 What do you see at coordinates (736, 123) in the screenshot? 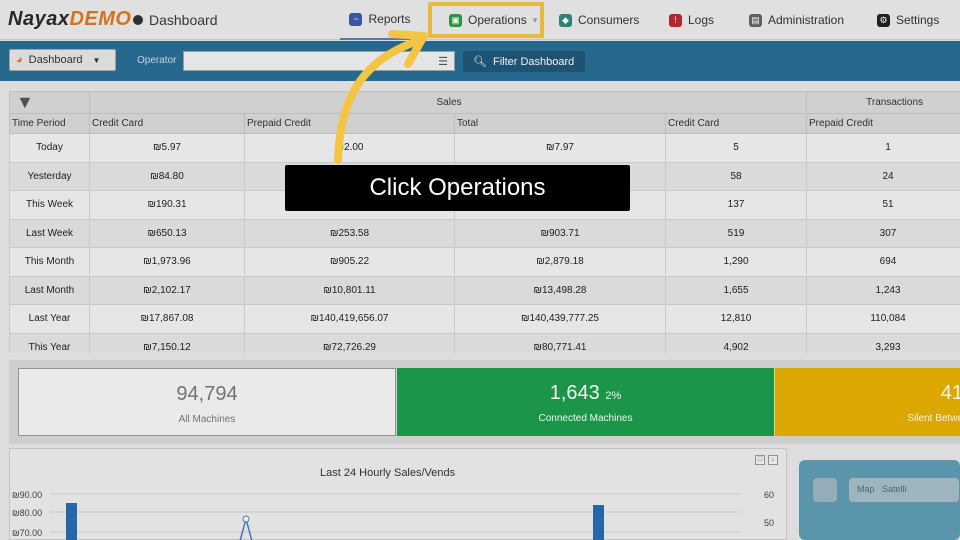
I see `col-tx-credit-card: Credit Card` at bounding box center [736, 123].